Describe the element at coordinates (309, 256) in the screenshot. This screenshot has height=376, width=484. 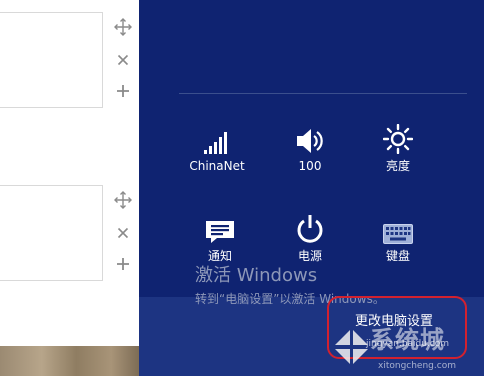
I see `power-label: 电源` at that location.